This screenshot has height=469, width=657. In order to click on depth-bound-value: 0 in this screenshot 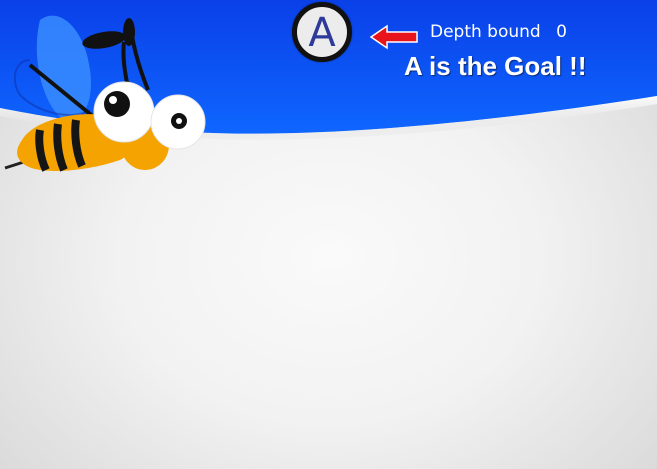, I will do `click(561, 32)`.